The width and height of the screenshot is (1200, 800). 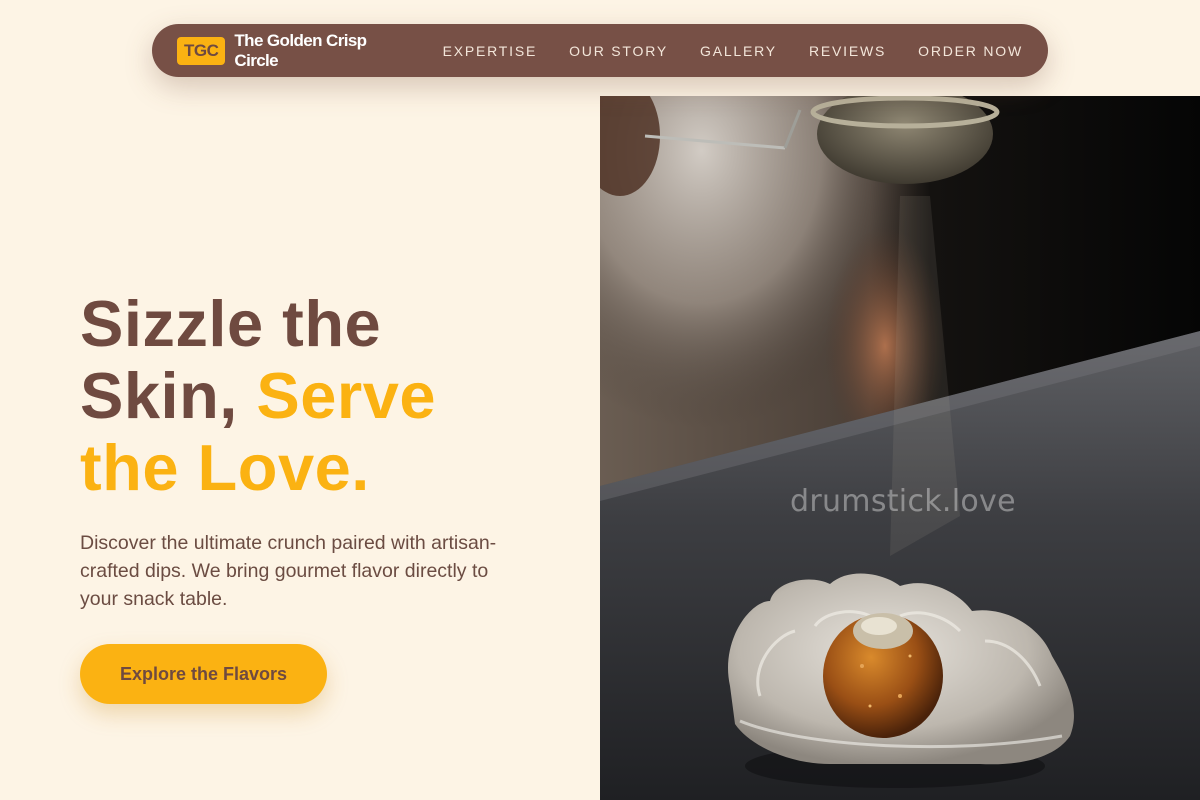 I want to click on nav-link-expertise: EXPERTISE, so click(x=490, y=51).